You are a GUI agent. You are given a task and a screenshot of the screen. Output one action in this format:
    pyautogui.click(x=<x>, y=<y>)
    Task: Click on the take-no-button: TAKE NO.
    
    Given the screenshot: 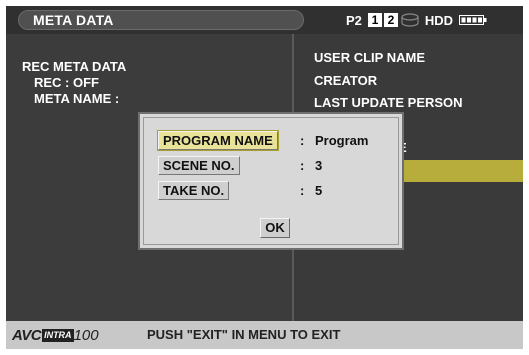 What is the action you would take?
    pyautogui.click(x=194, y=190)
    